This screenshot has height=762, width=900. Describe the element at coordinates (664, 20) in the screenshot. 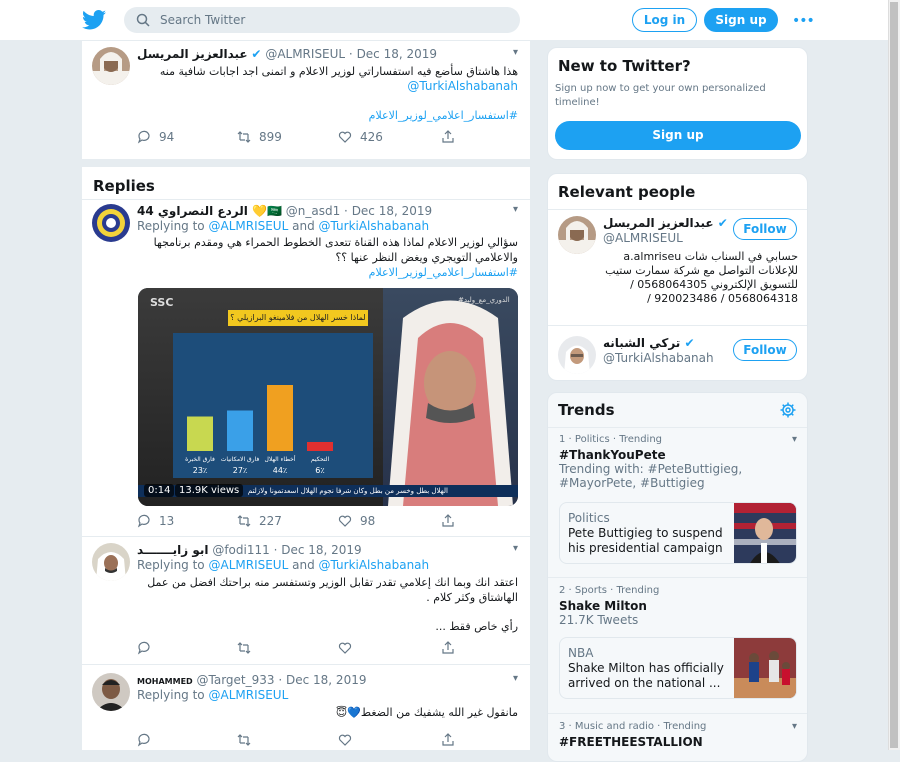

I see `login-button: Log in` at that location.